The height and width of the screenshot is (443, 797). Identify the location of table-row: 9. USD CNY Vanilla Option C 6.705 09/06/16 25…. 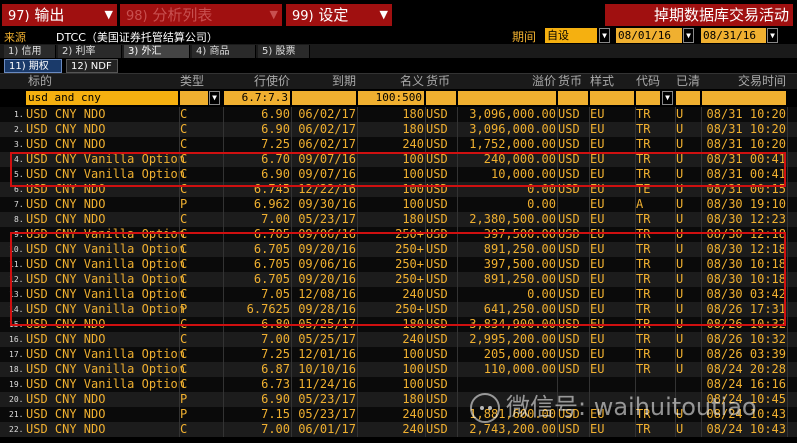
(398, 234).